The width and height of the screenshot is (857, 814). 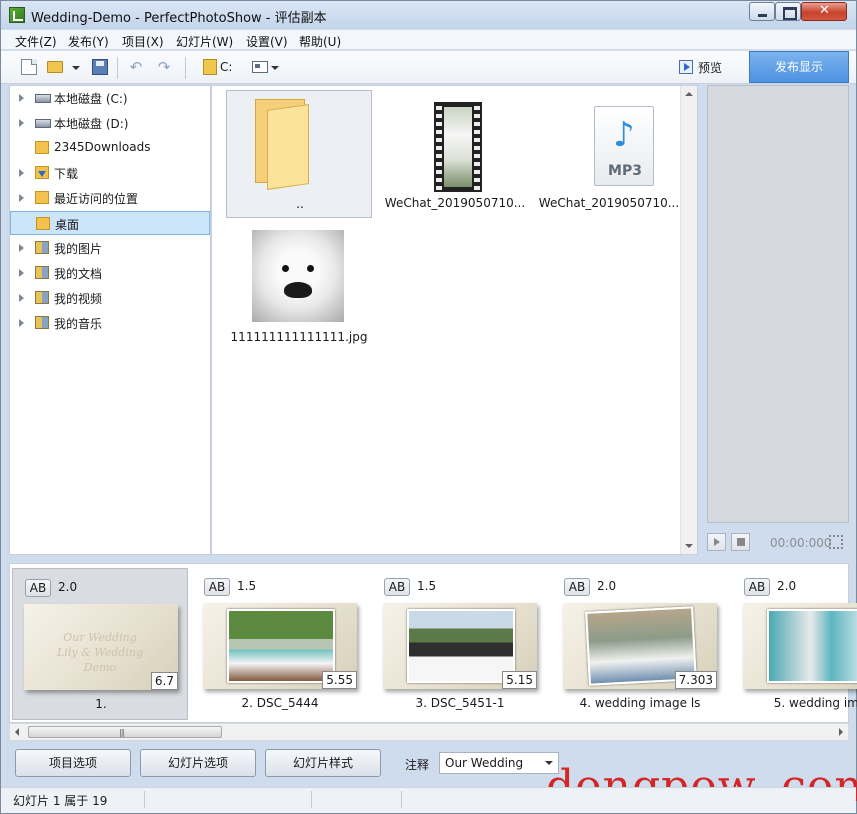 I want to click on tree-item: 本地磁盘 (D:), so click(x=110, y=123).